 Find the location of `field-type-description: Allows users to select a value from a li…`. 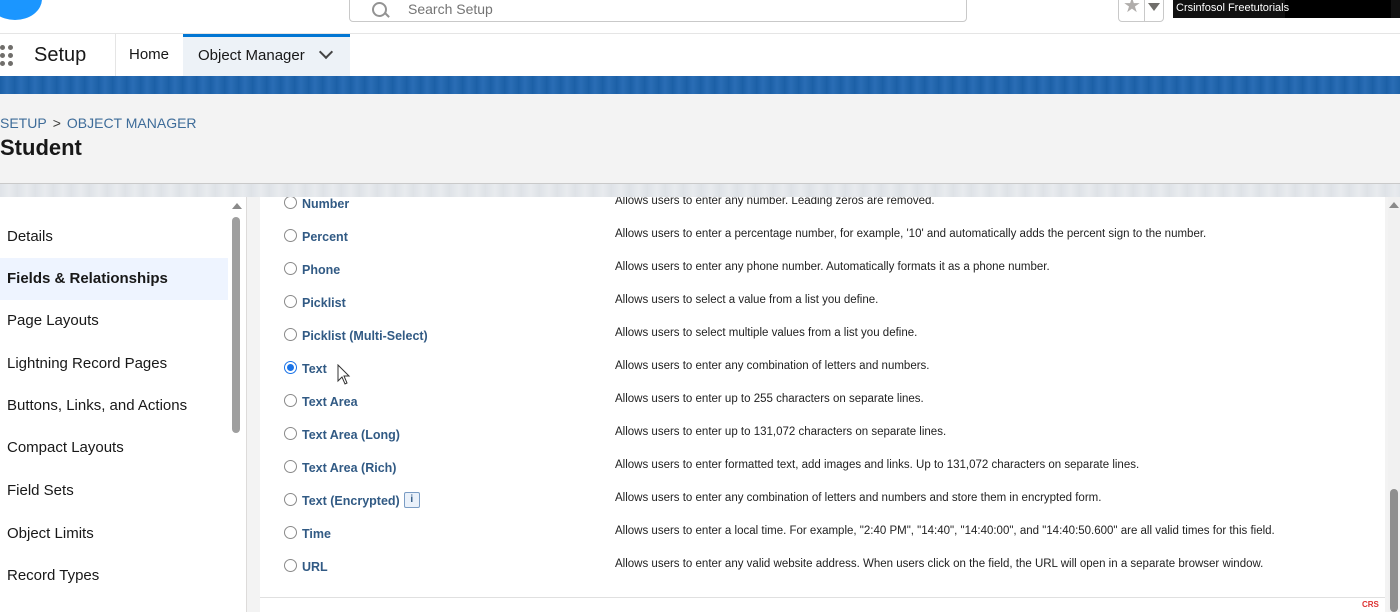

field-type-description: Allows users to select a value from a li… is located at coordinates (747, 300).